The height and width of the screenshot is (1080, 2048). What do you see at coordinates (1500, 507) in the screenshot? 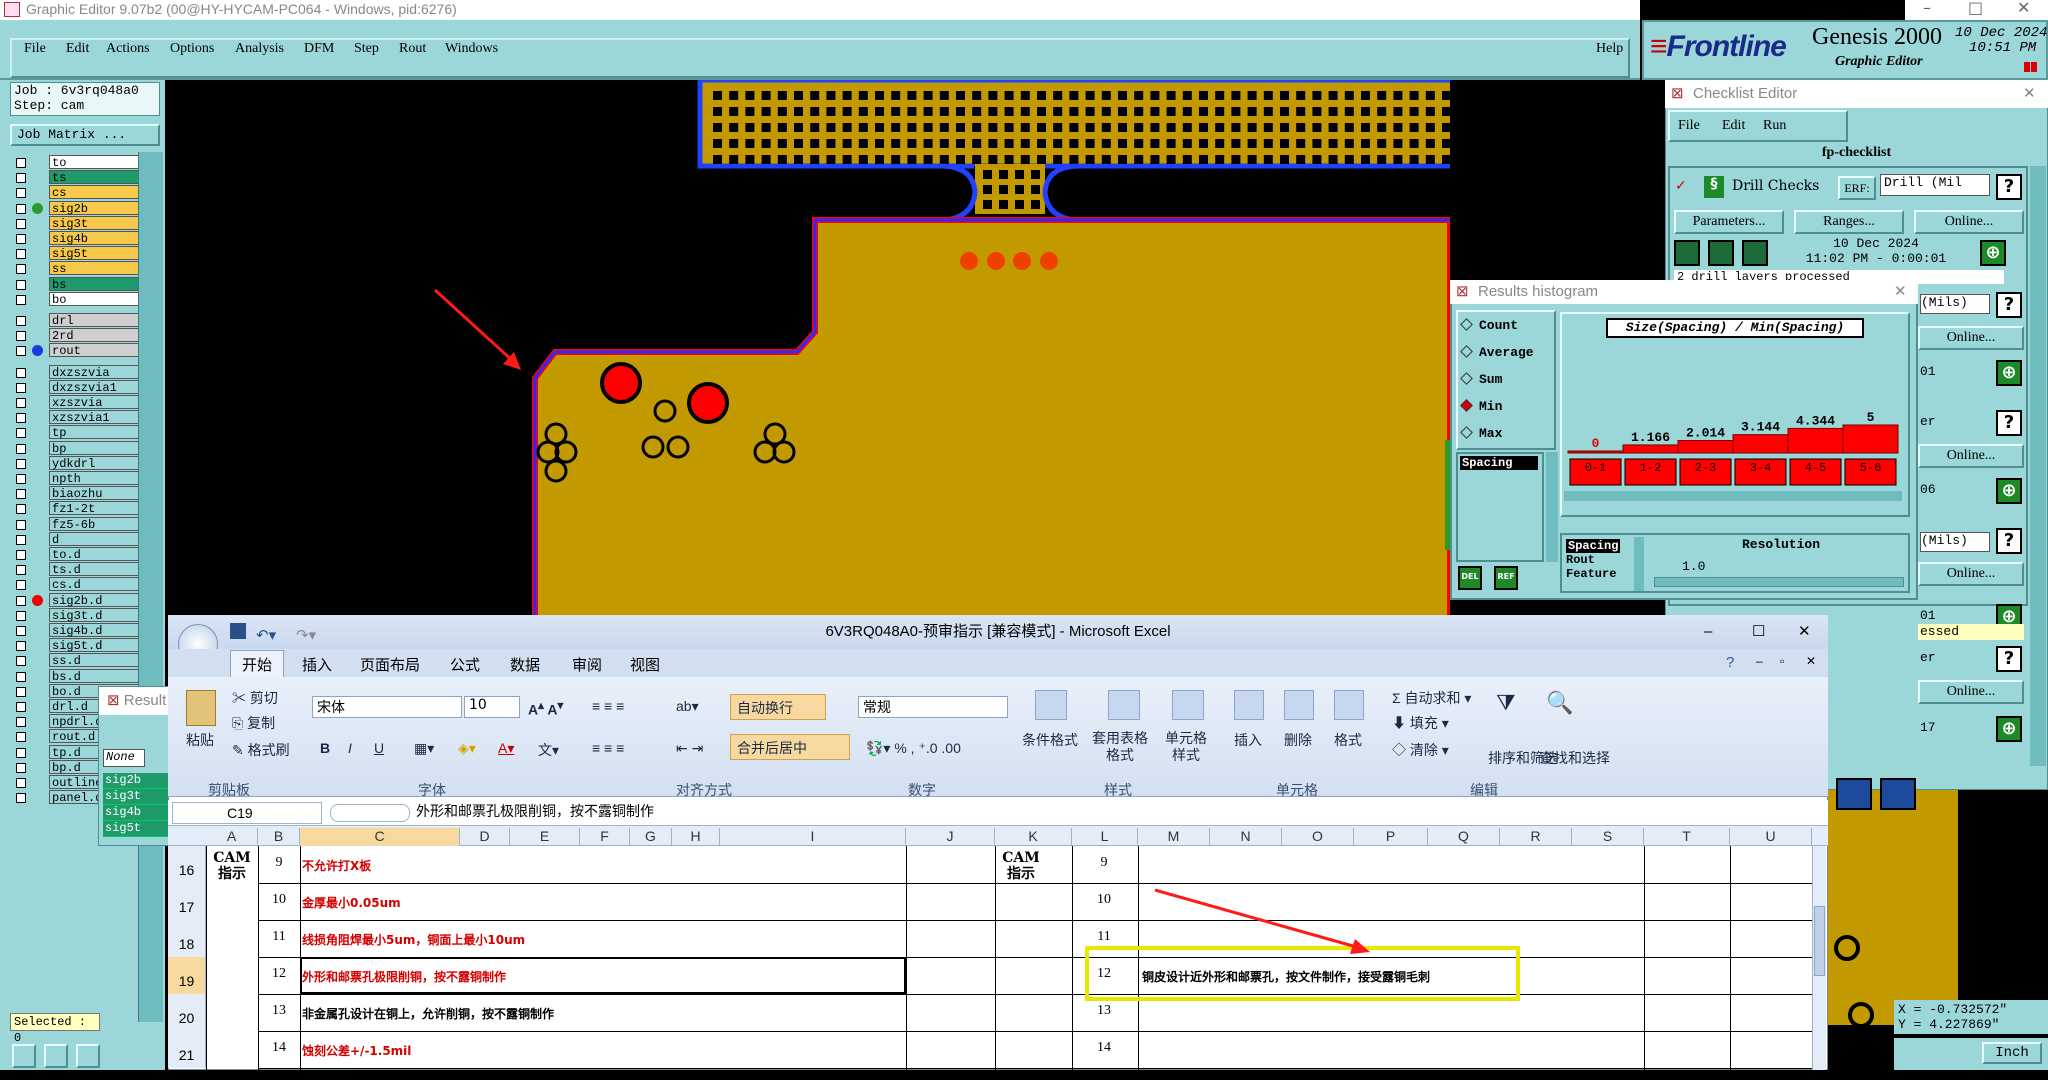
I see `histogram-list: Spacing` at bounding box center [1500, 507].